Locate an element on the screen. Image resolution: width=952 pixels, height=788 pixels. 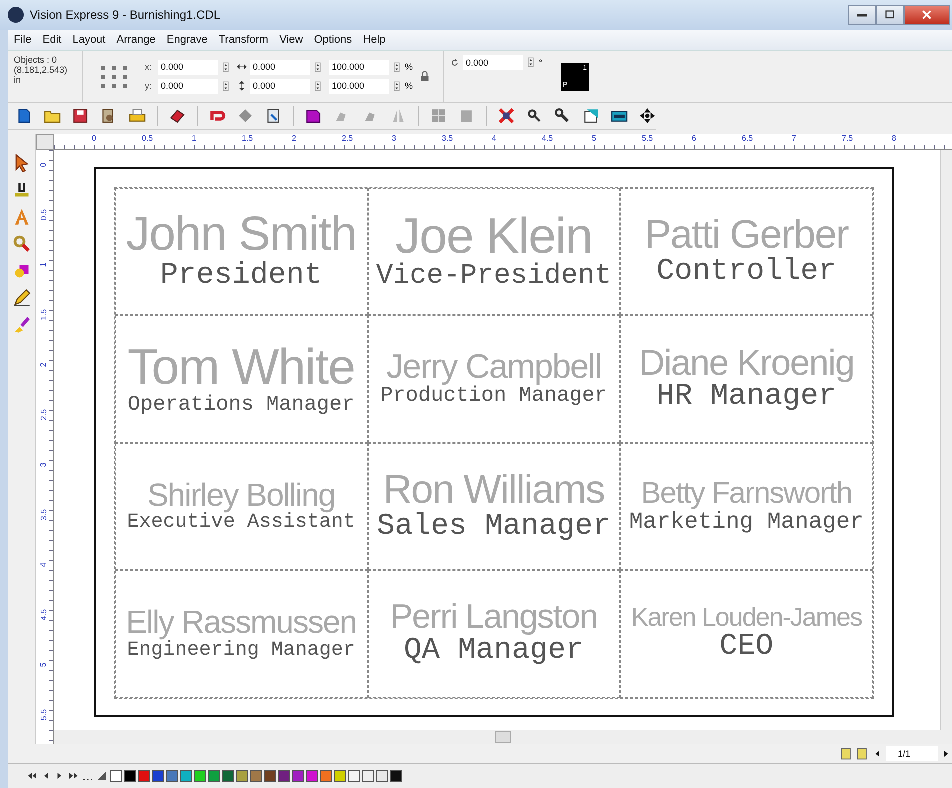
close-icon is located at coordinates (927, 15).